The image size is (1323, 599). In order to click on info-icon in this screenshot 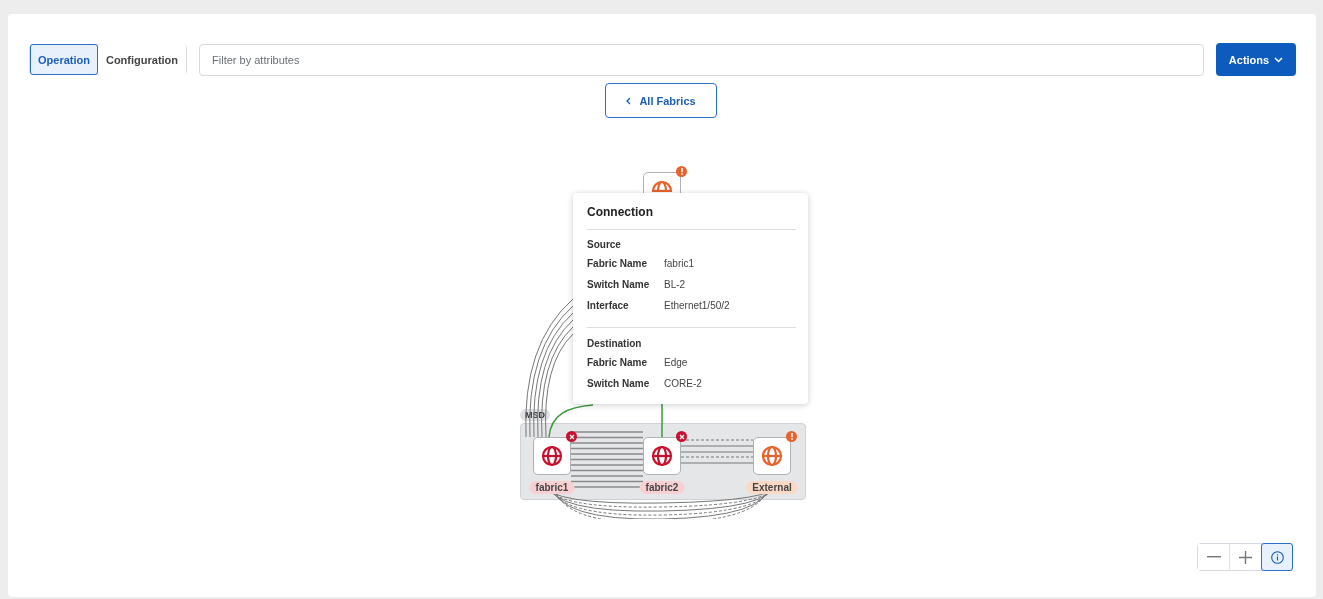, I will do `click(1277, 557)`.